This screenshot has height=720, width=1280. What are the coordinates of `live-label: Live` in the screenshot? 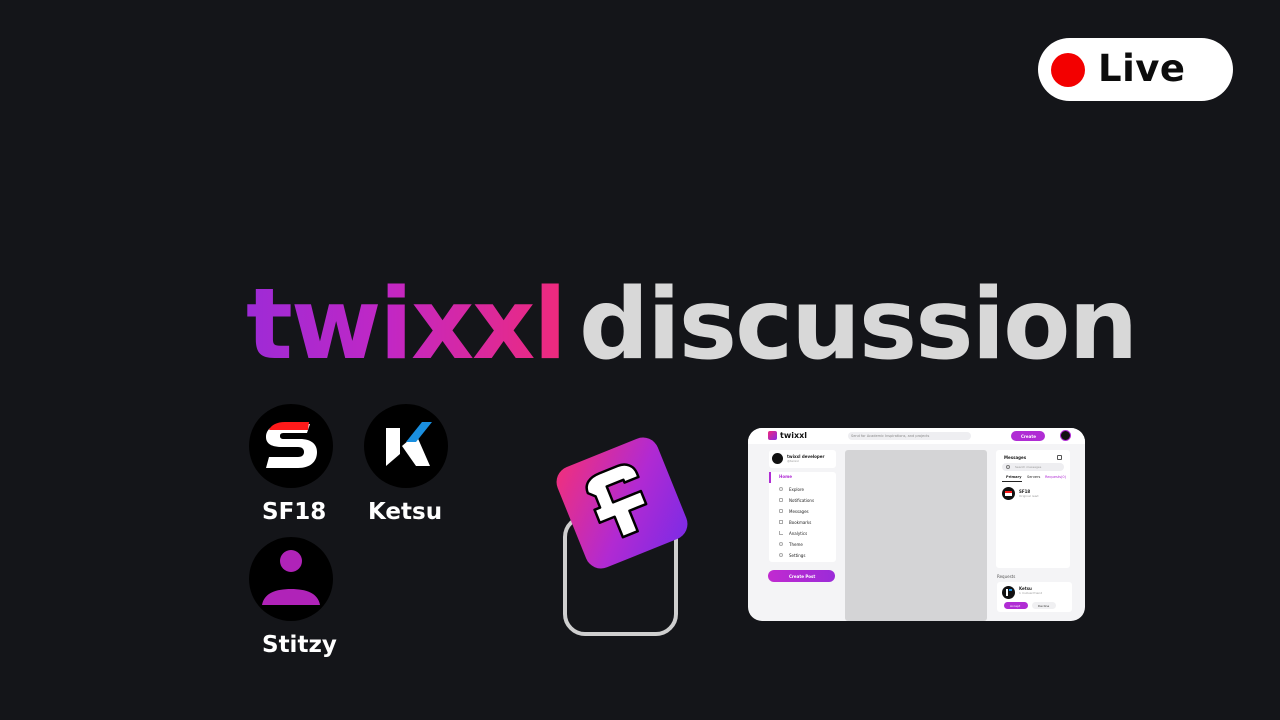 It's located at (1142, 68).